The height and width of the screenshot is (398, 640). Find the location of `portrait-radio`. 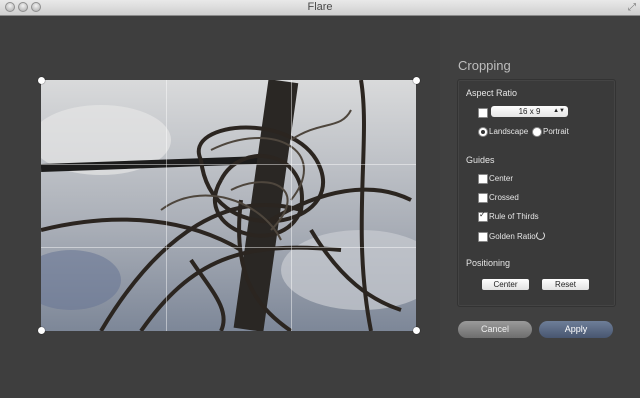

portrait-radio is located at coordinates (537, 132).